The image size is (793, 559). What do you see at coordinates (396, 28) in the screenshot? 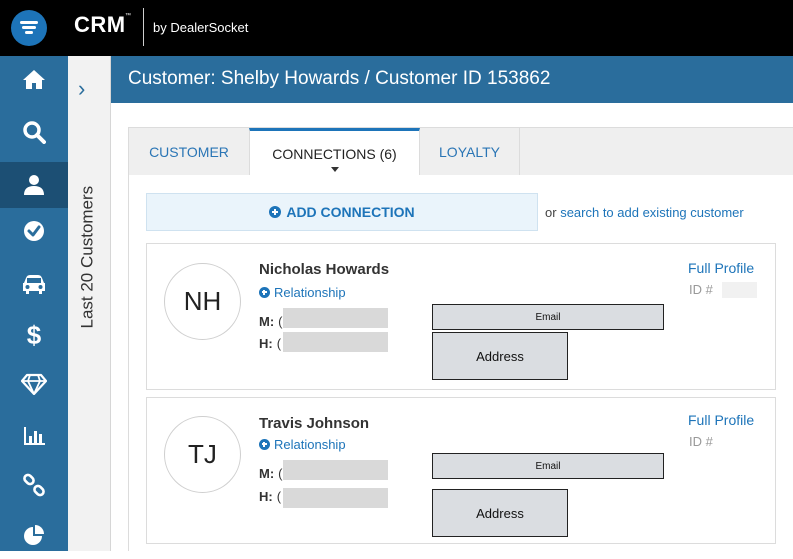
I see `top-bar: CRM ™ by DealerSocket` at bounding box center [396, 28].